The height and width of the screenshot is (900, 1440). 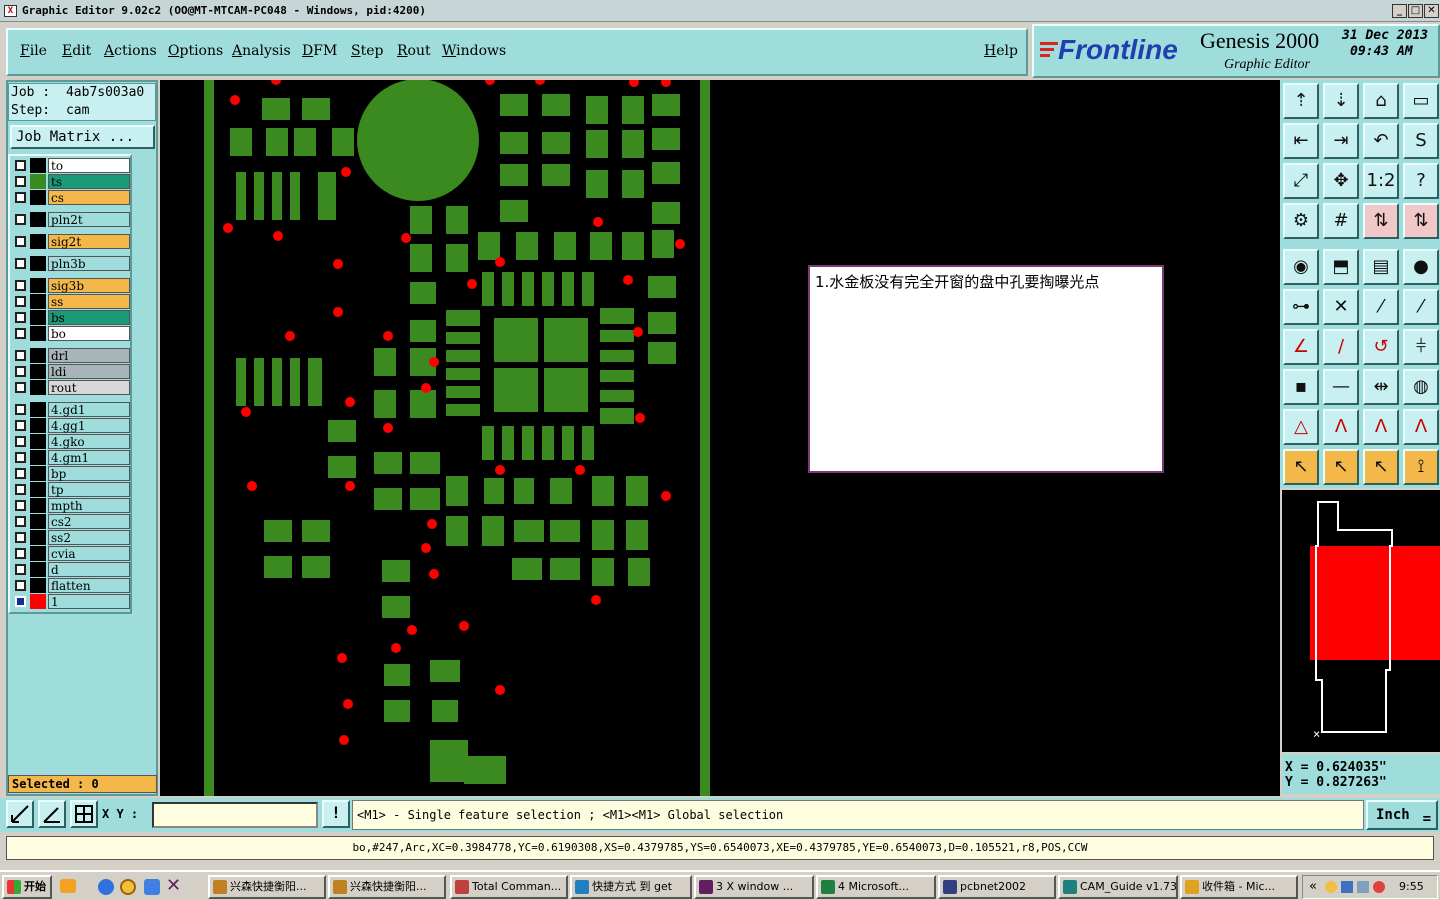 I want to click on tool-button-help: ?, so click(x=1421, y=181).